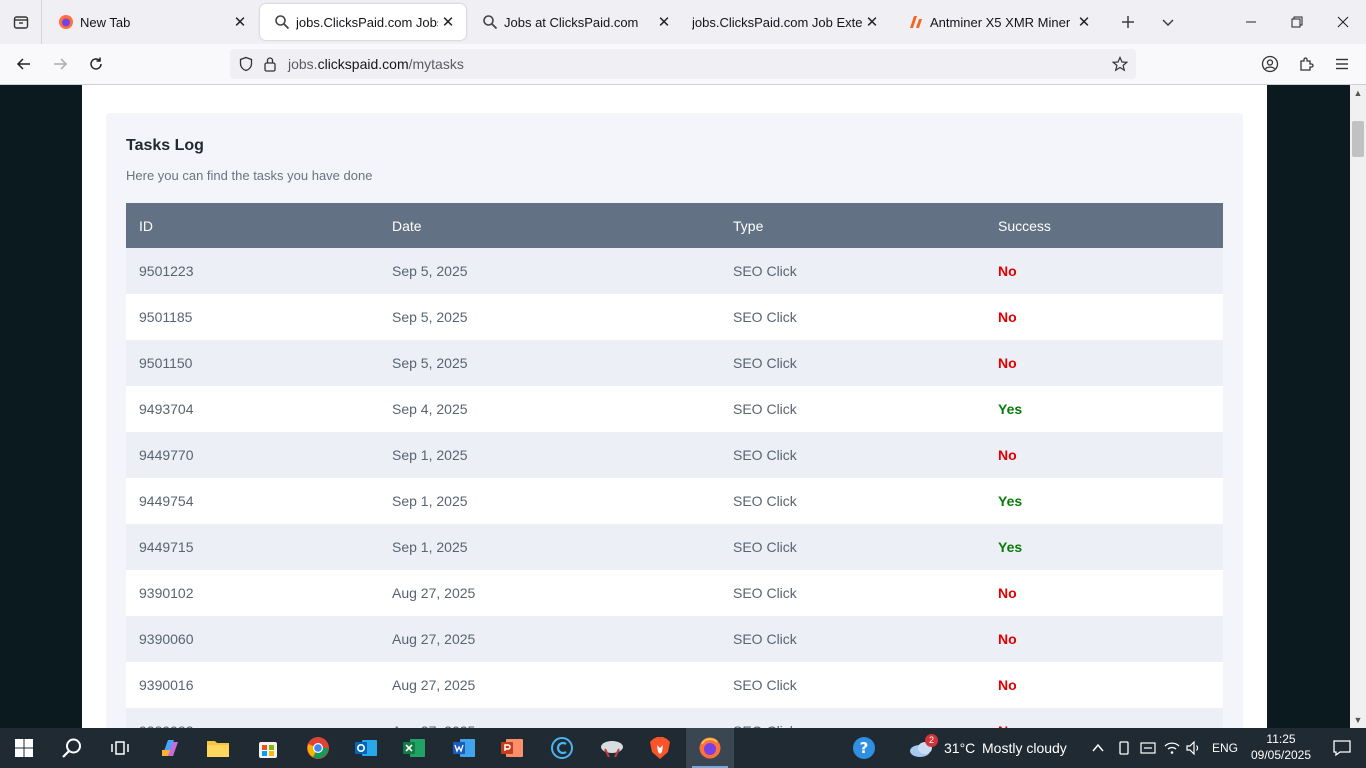 The image size is (1366, 768). What do you see at coordinates (575, 22) in the screenshot?
I see `tab-jobs-at-clickspaid: Jobs at ClicksPaid.com ✕` at bounding box center [575, 22].